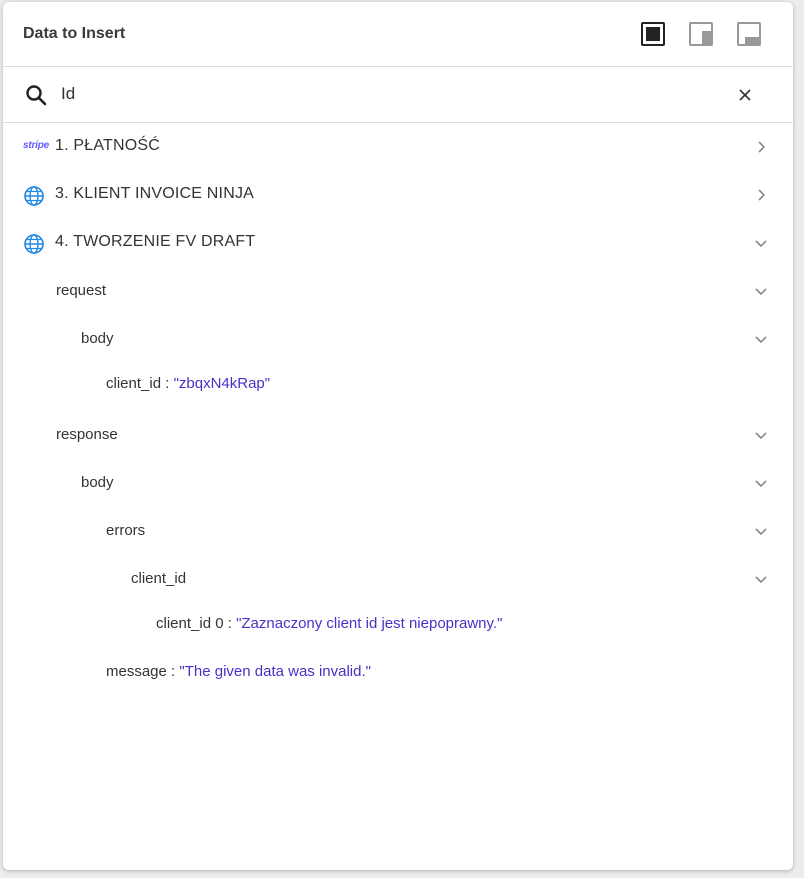  I want to click on tree-node-request-body: body, so click(398, 339).